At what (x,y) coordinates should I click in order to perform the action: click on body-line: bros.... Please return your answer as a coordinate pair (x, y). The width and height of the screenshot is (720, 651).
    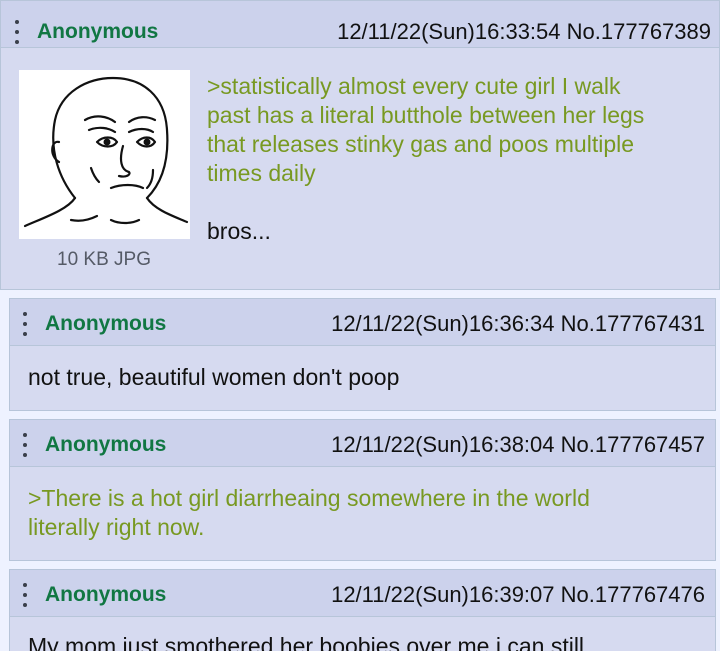
    Looking at the image, I should click on (239, 231).